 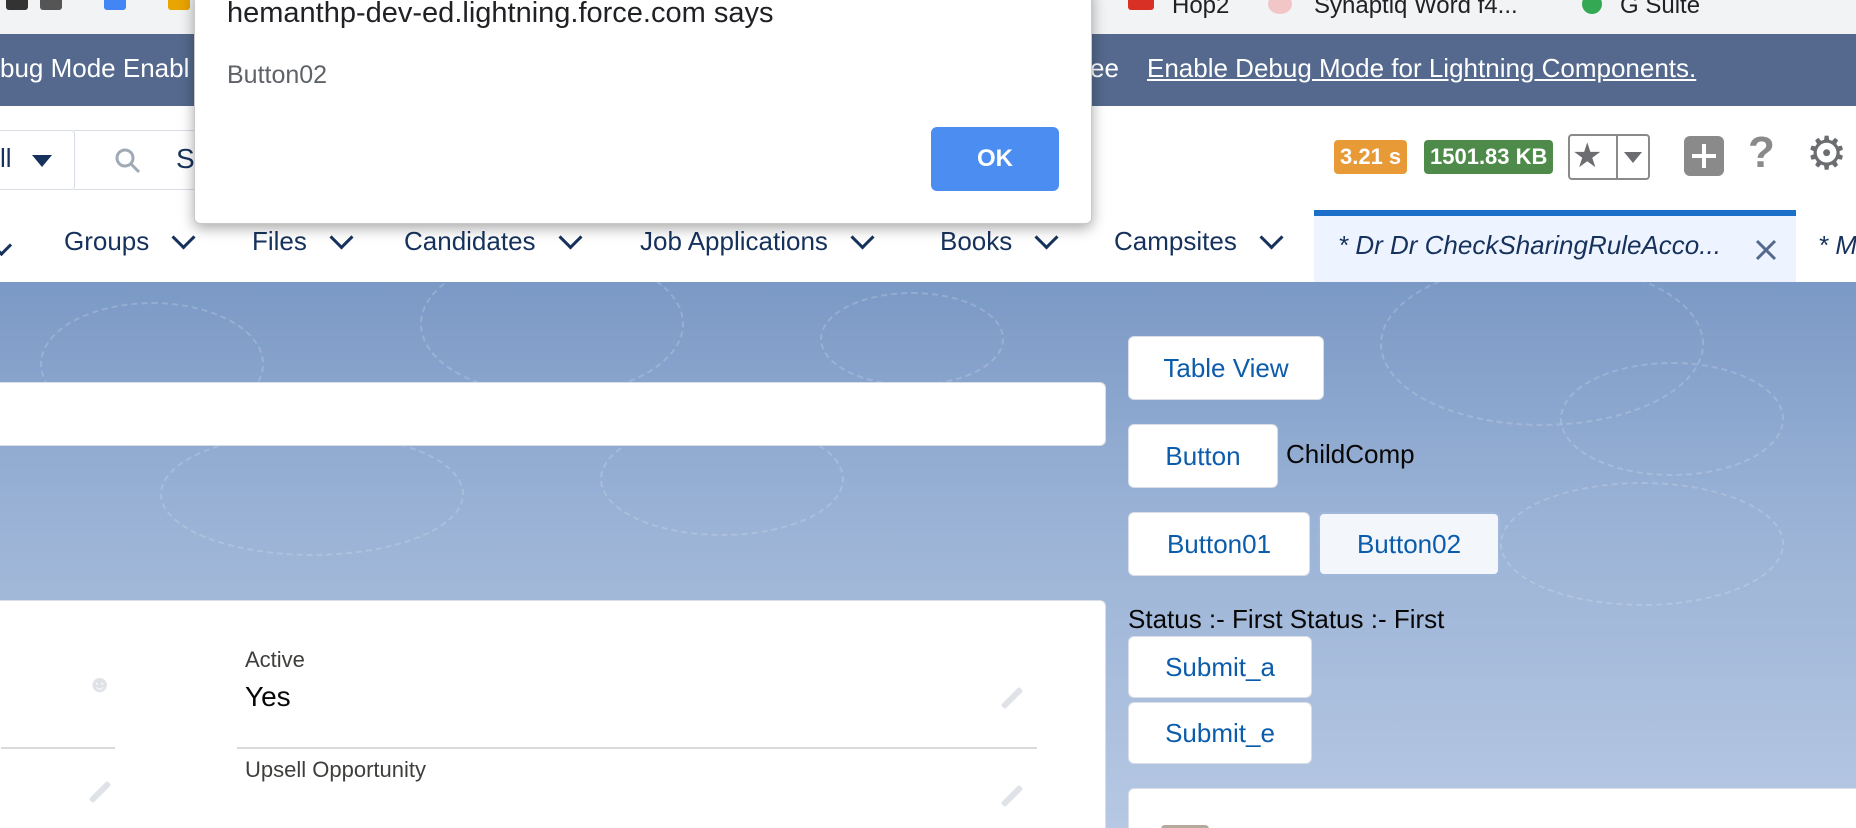 I want to click on favorites-dropdown-icon, so click(x=1633, y=157).